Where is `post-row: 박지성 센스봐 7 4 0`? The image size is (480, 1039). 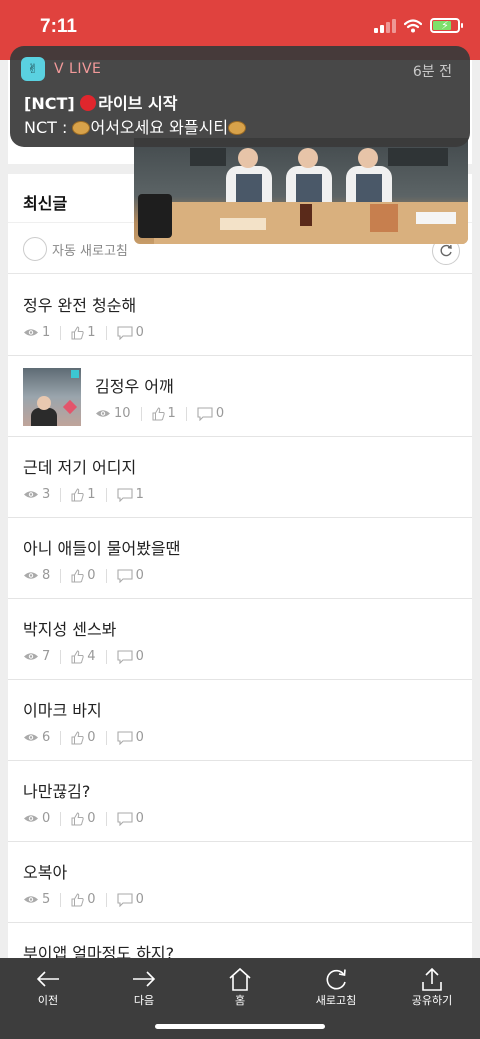 post-row: 박지성 센스봐 7 4 0 is located at coordinates (240, 639).